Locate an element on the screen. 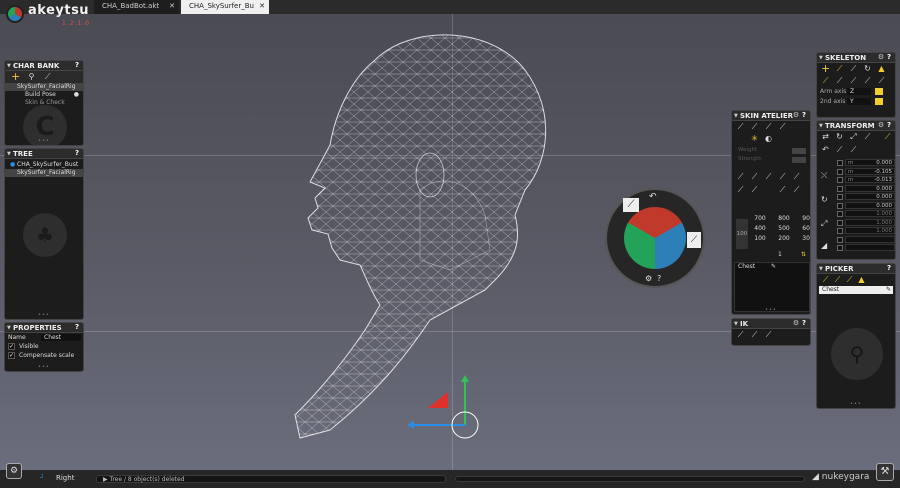 The image size is (900, 488). panel-header: ▼ IK ⚙ ? is located at coordinates (771, 324).